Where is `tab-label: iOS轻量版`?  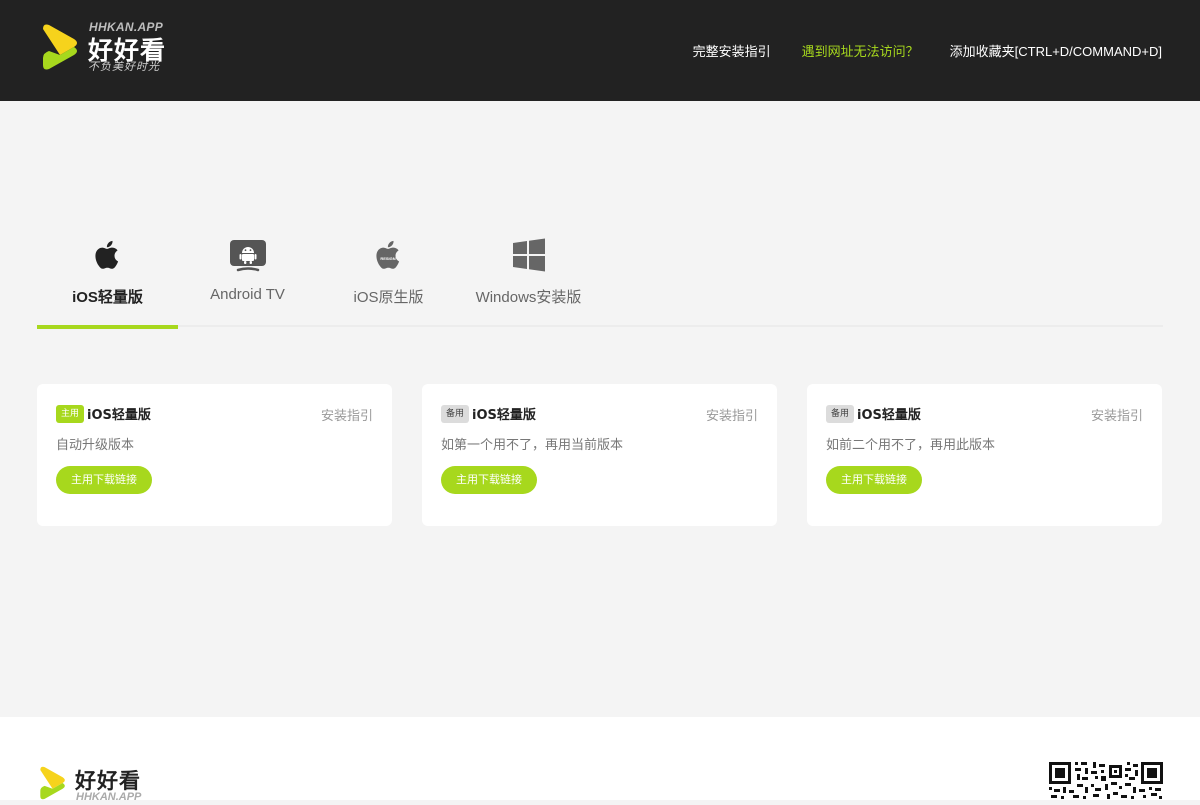
tab-label: iOS轻量版 is located at coordinates (107, 297).